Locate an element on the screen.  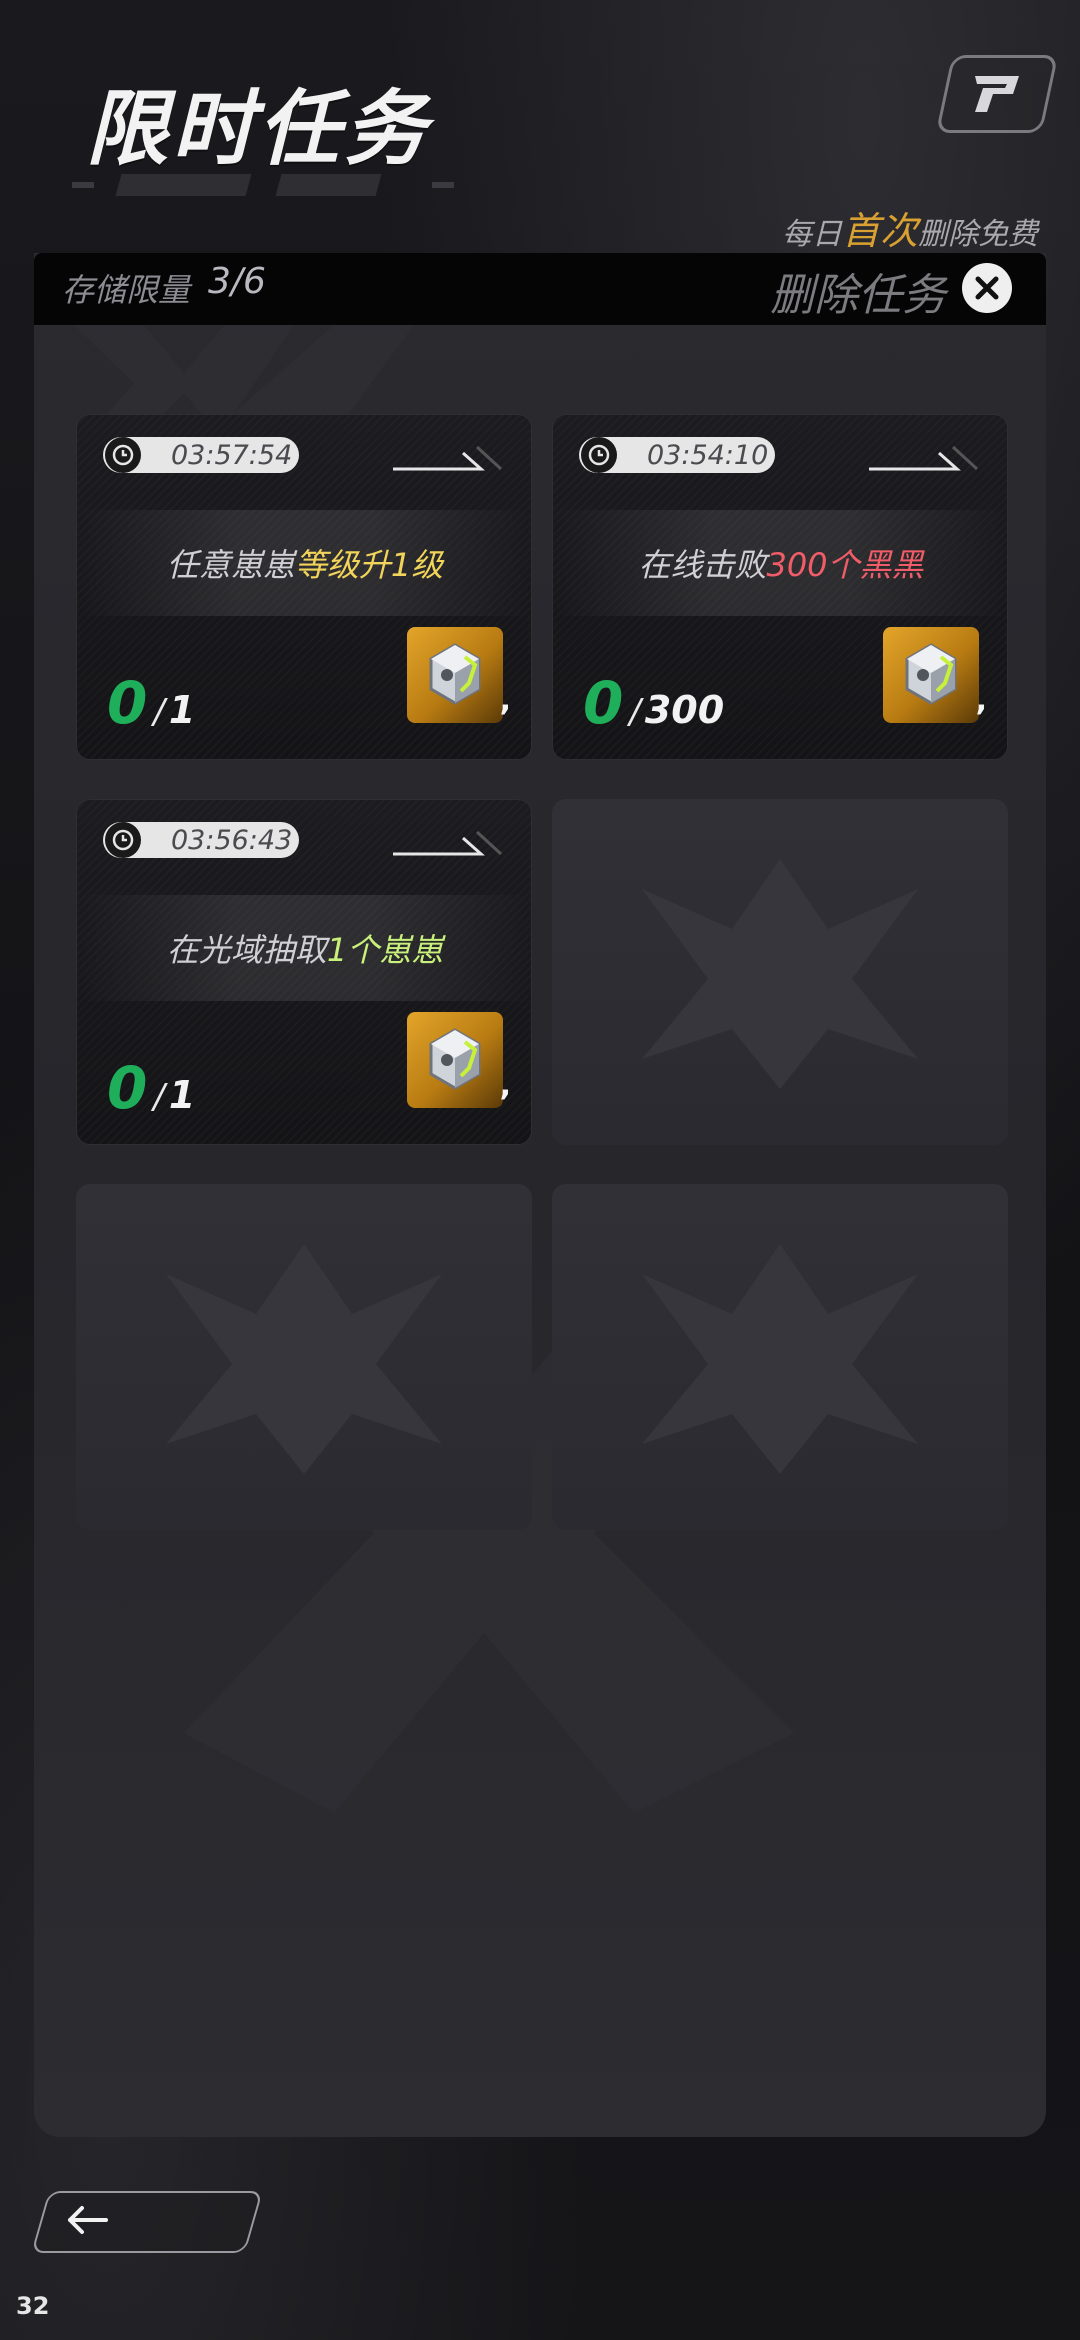
page-number: 32 is located at coordinates (33, 2306).